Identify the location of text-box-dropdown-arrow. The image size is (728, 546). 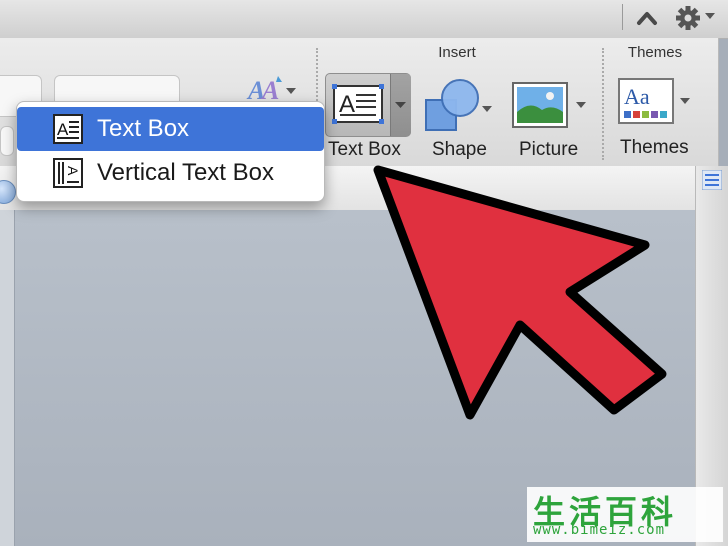
(400, 105).